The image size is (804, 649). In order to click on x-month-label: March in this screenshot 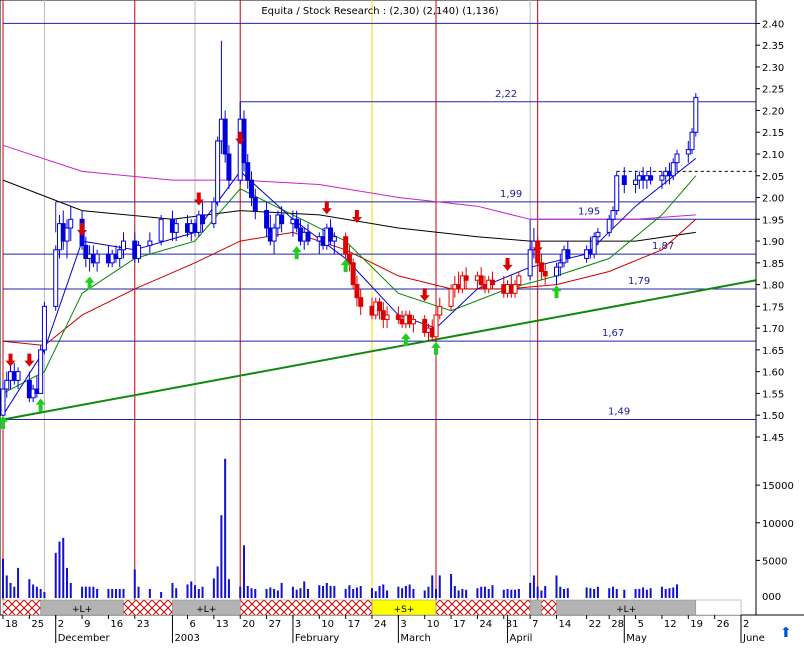, I will do `click(415, 638)`.